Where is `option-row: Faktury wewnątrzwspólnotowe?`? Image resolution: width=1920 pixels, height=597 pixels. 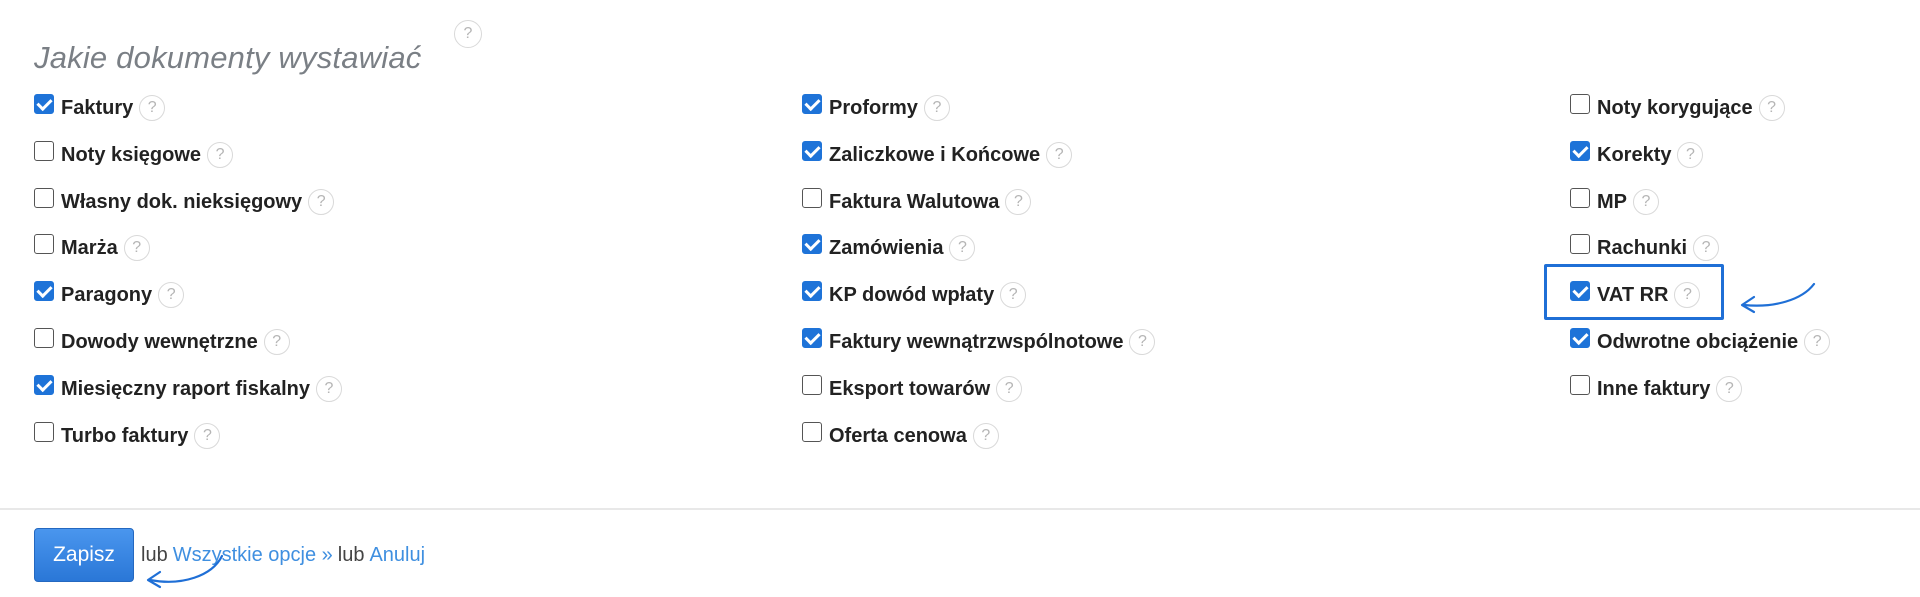 option-row: Faktury wewnątrzwspólnotowe? is located at coordinates (979, 342).